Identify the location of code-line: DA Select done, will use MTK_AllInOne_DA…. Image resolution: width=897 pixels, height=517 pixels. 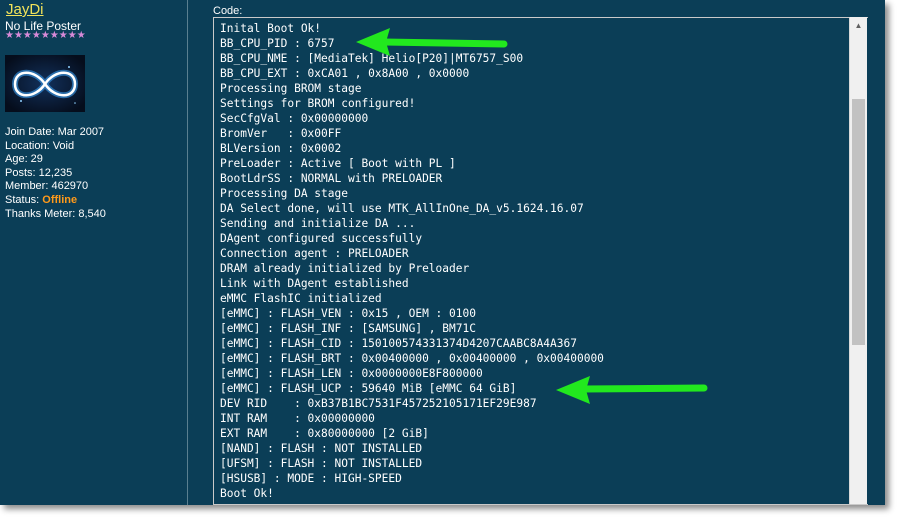
(402, 208).